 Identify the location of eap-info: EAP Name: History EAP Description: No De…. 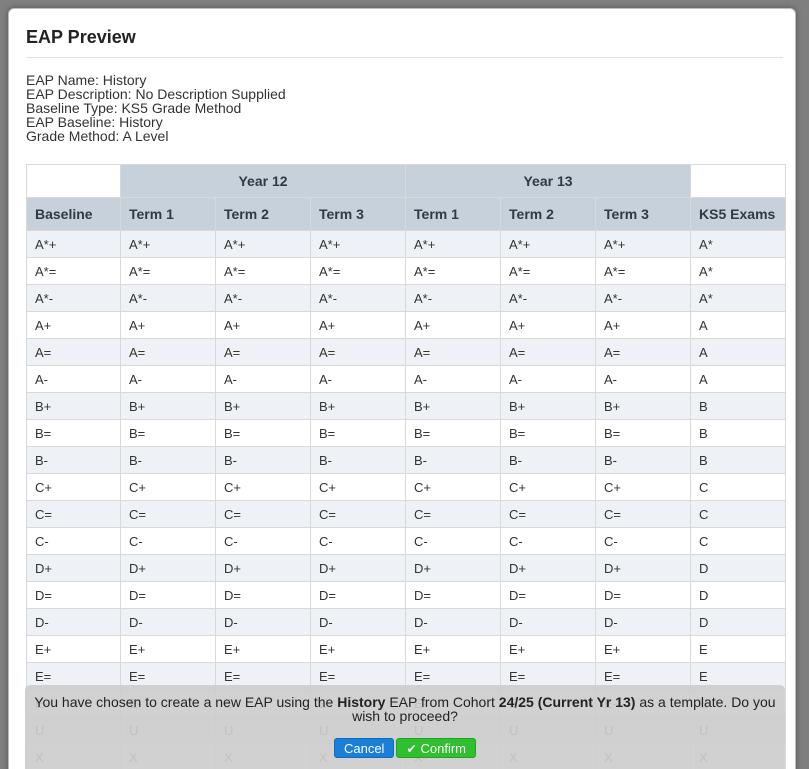
(156, 108).